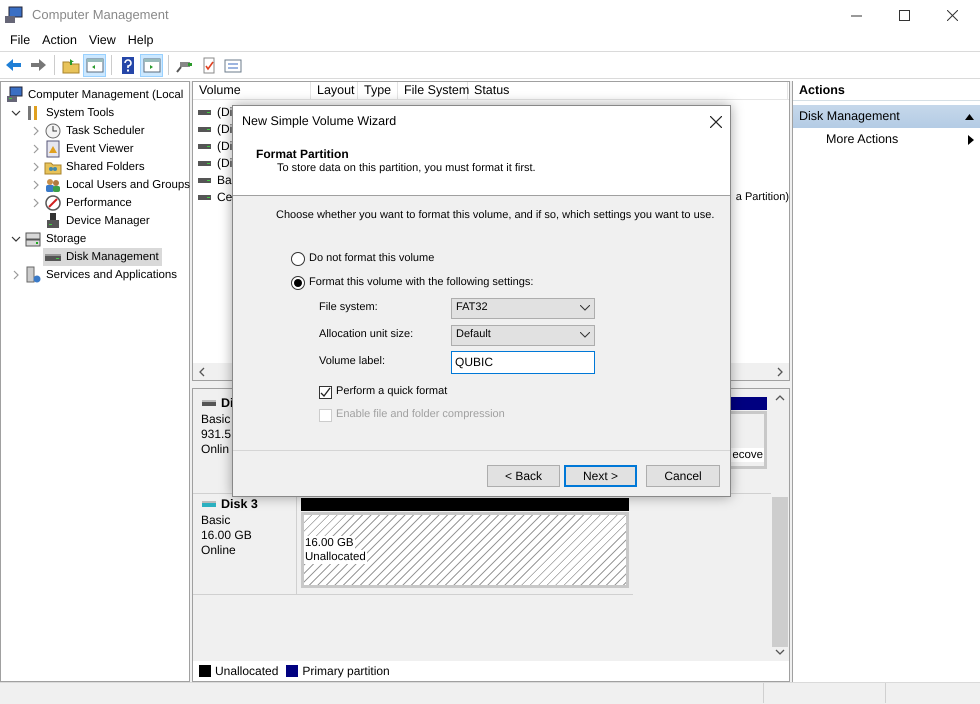 The height and width of the screenshot is (704, 980). Describe the element at coordinates (465, 550) in the screenshot. I see `partition: 16.00 GB Unallocated` at that location.